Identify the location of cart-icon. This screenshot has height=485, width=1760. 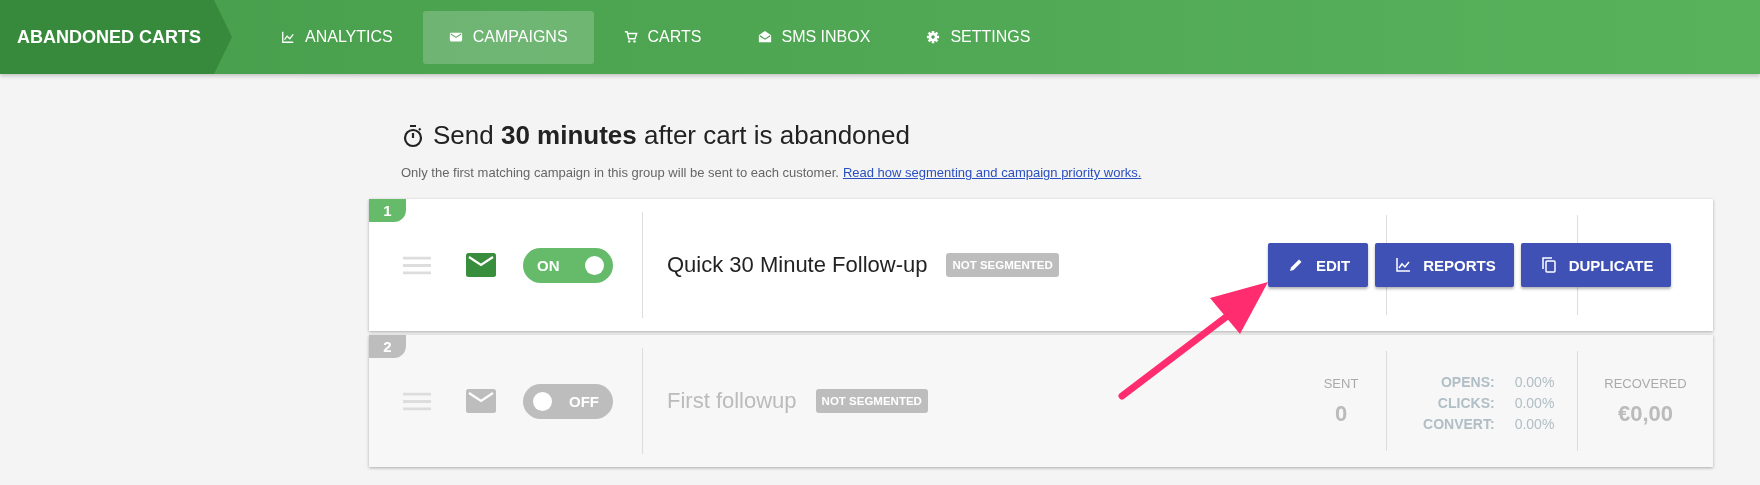
(630, 37).